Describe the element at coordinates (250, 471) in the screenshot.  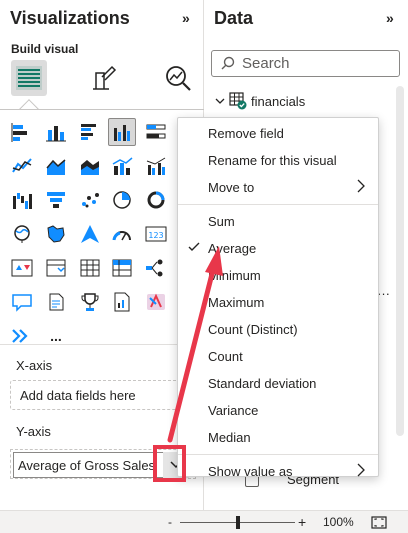
I see `menu-item-label: Show value as` at that location.